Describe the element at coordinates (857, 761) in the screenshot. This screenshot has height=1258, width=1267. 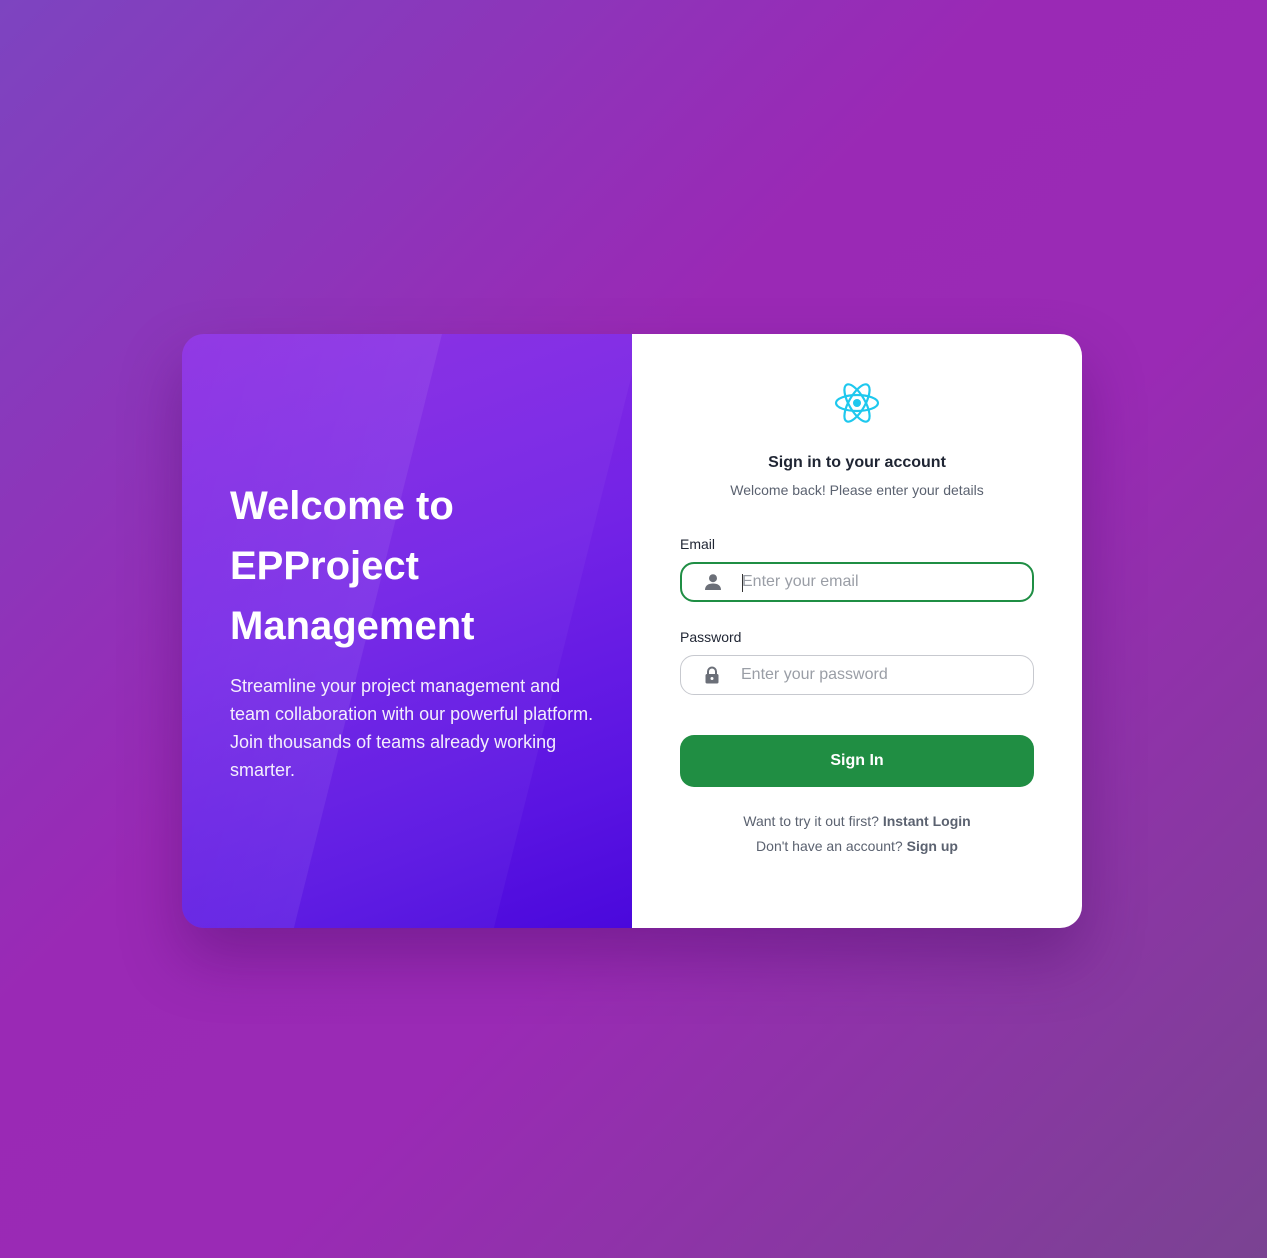
I see `sign-in-button: Sign In` at that location.